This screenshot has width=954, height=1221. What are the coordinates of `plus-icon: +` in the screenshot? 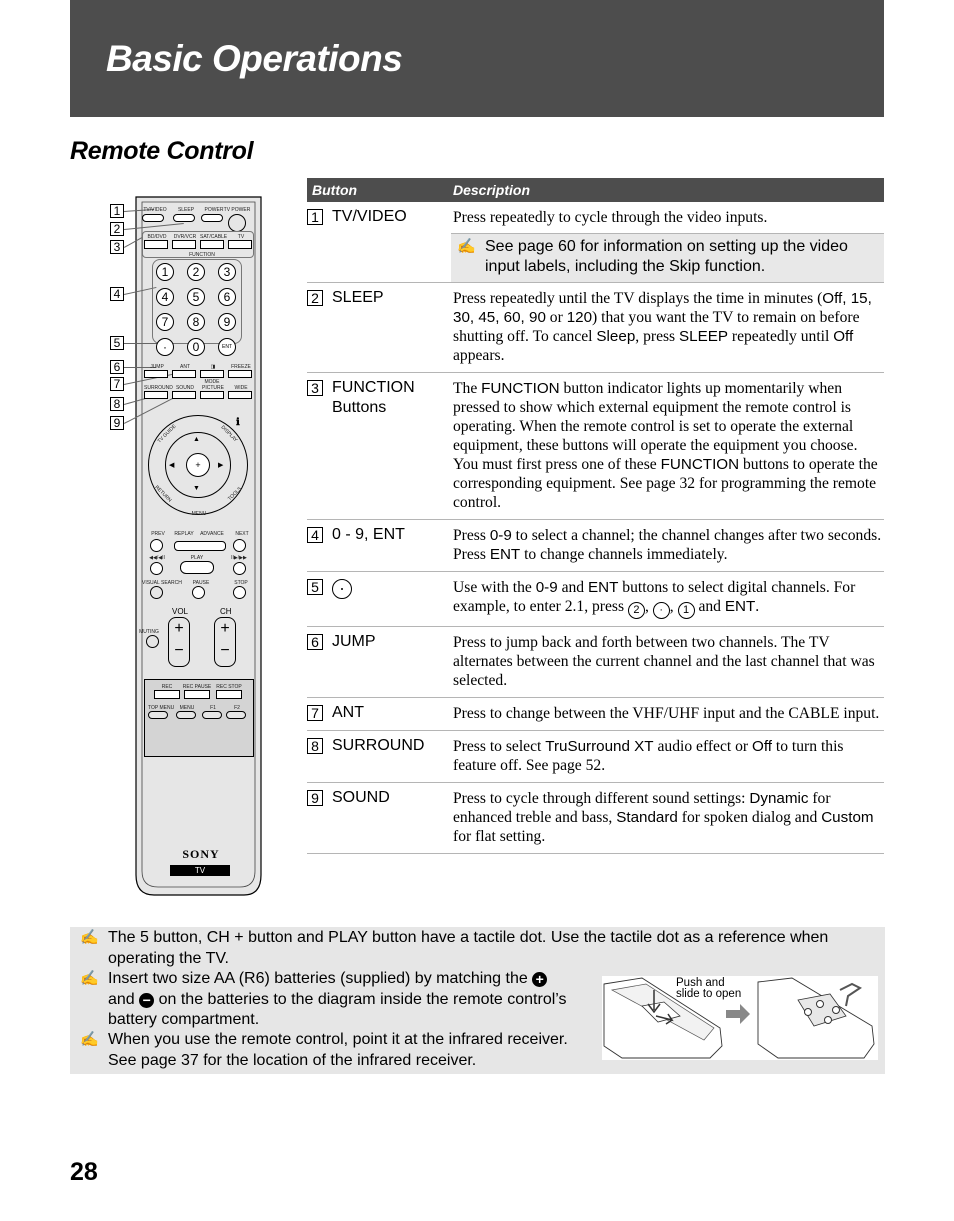 It's located at (540, 979).